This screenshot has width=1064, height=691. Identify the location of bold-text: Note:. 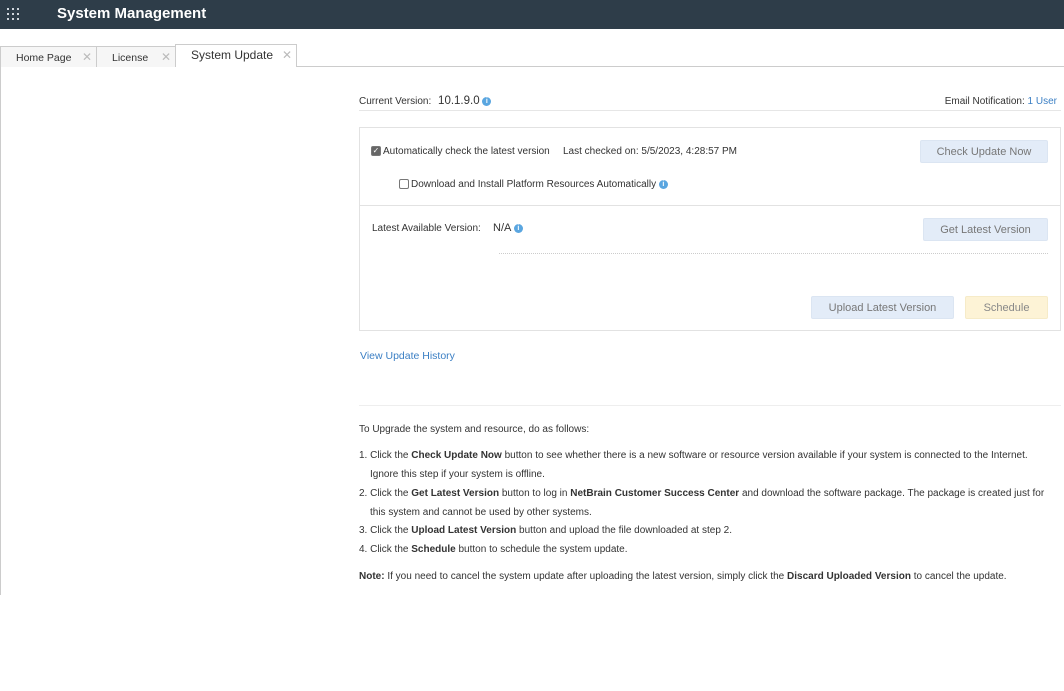
(372, 576).